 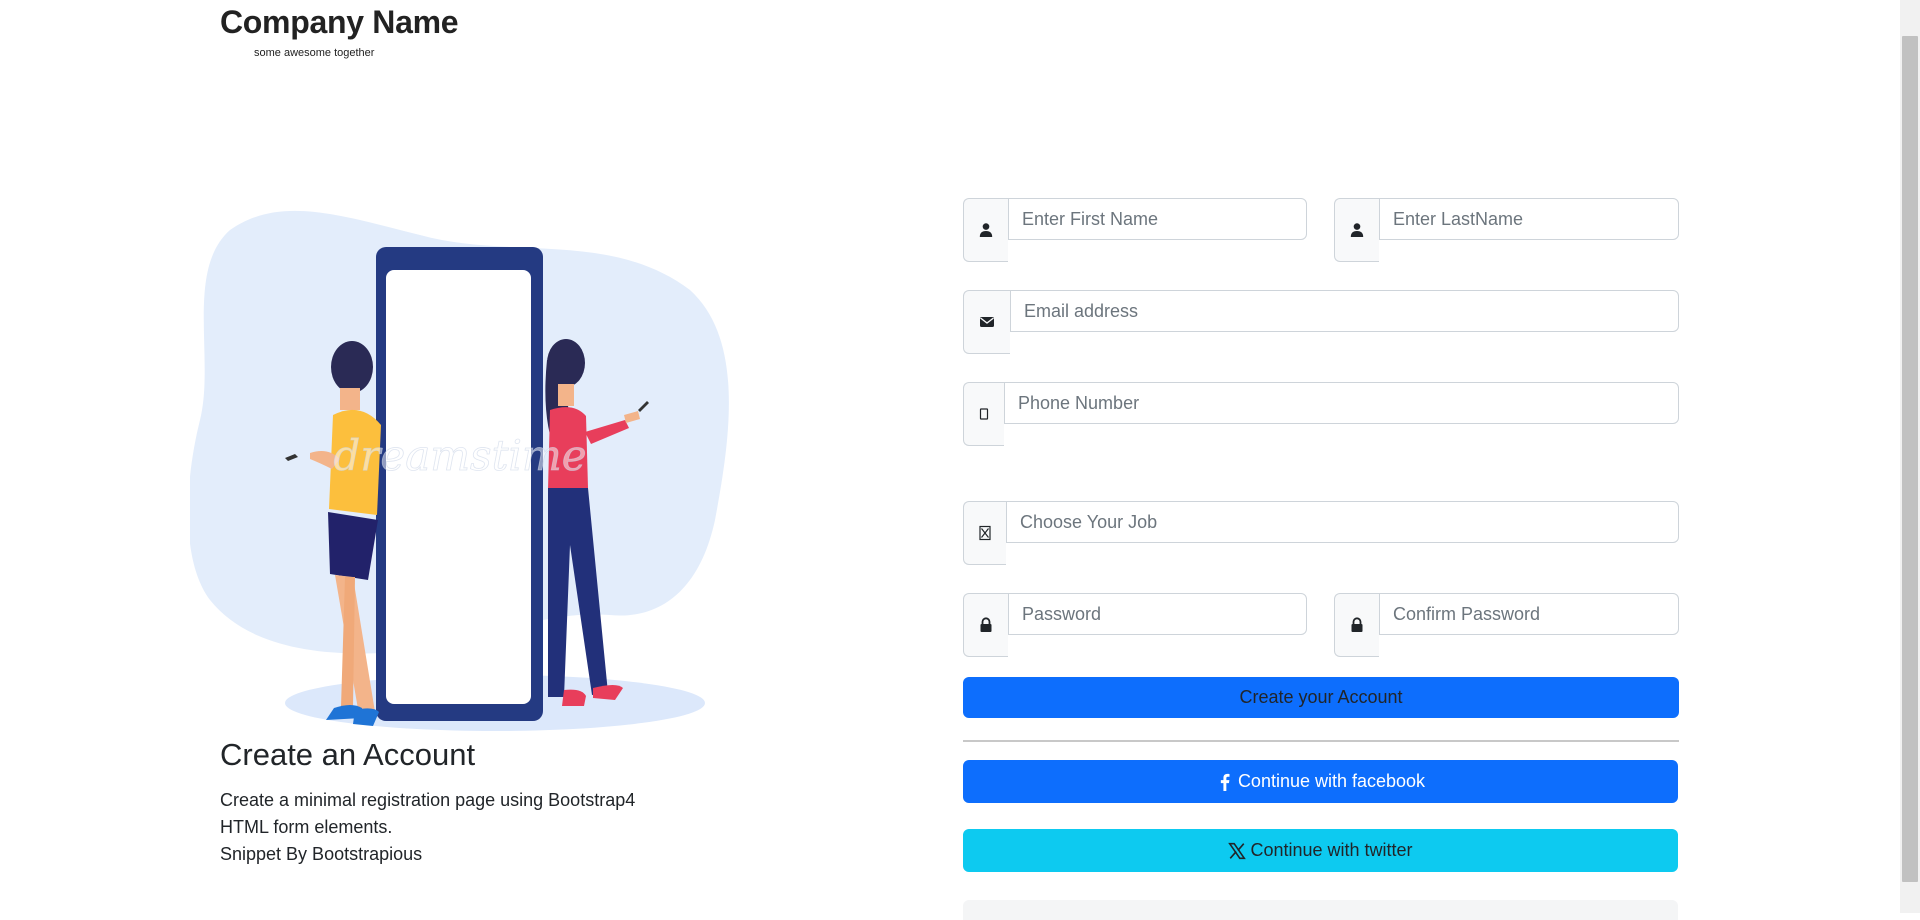 What do you see at coordinates (1529, 614) in the screenshot?
I see `confirm-password-input: Confirm Password` at bounding box center [1529, 614].